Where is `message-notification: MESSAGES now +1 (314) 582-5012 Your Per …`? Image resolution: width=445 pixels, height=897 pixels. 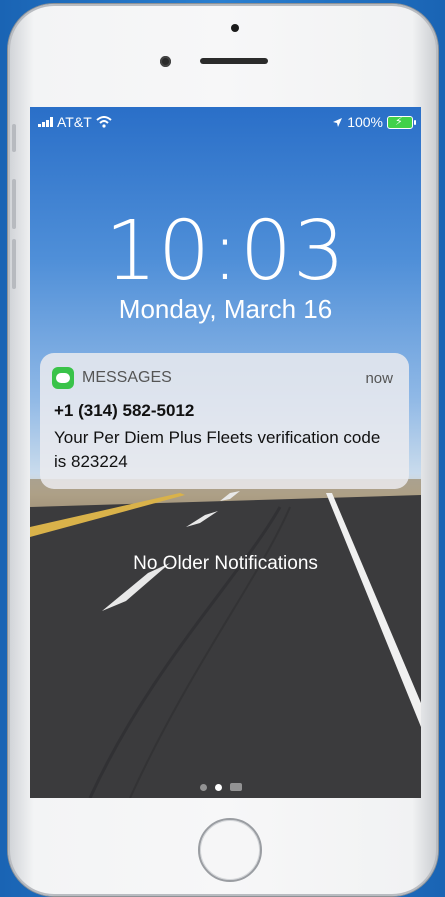 message-notification: MESSAGES now +1 (314) 582-5012 Your Per … is located at coordinates (224, 421).